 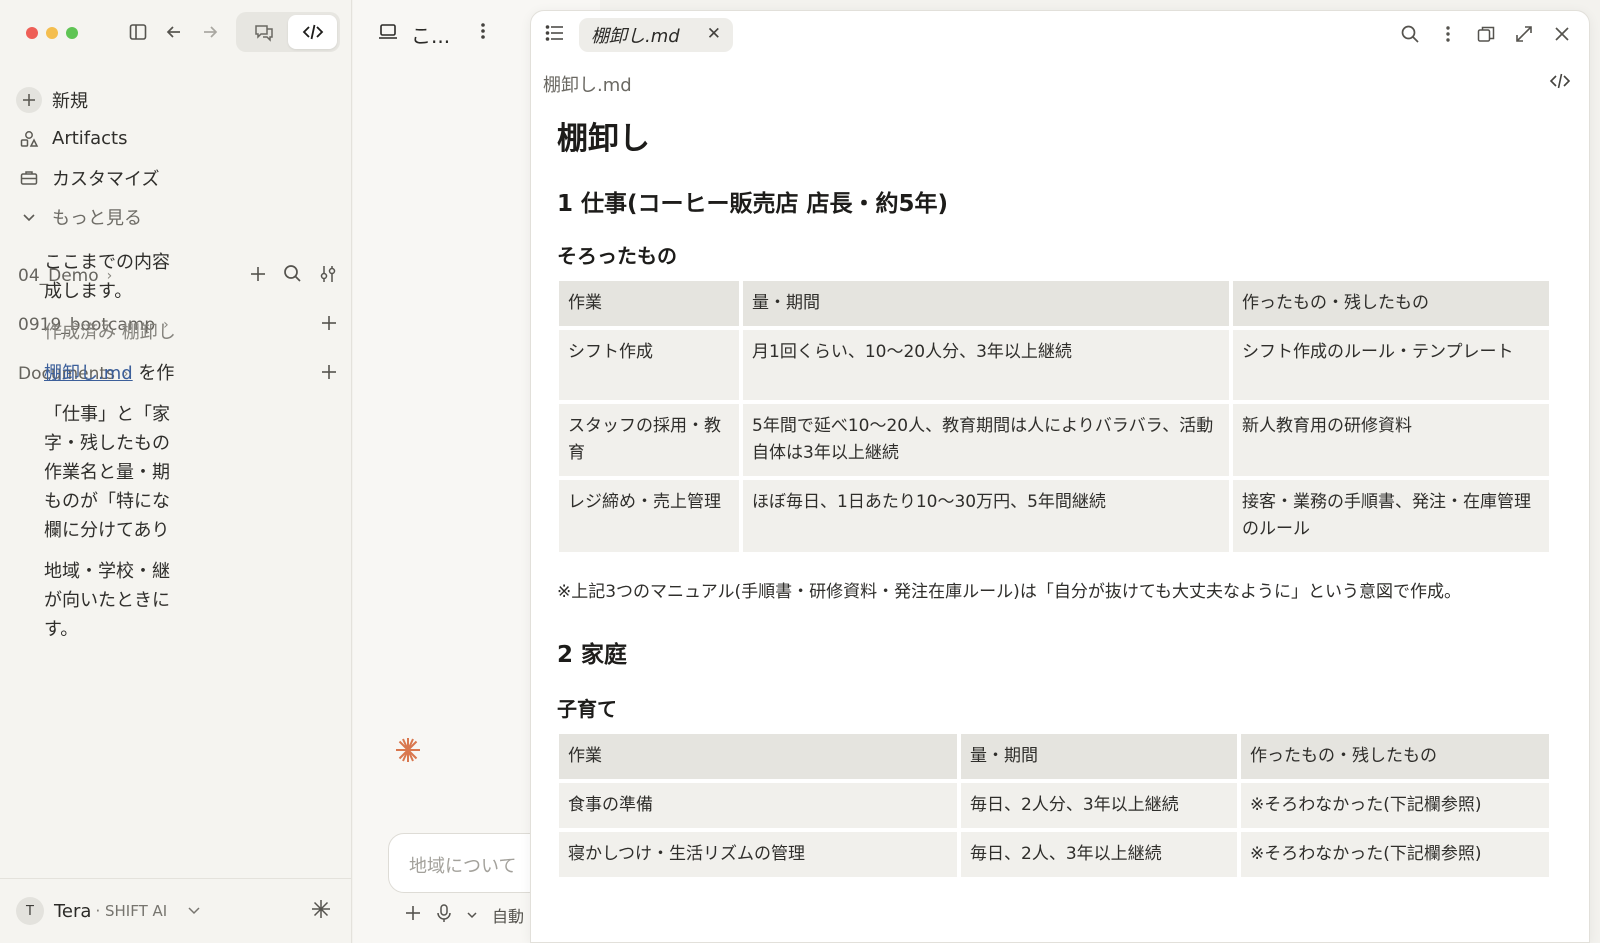 I want to click on code-view-icon, so click(x=1560, y=83).